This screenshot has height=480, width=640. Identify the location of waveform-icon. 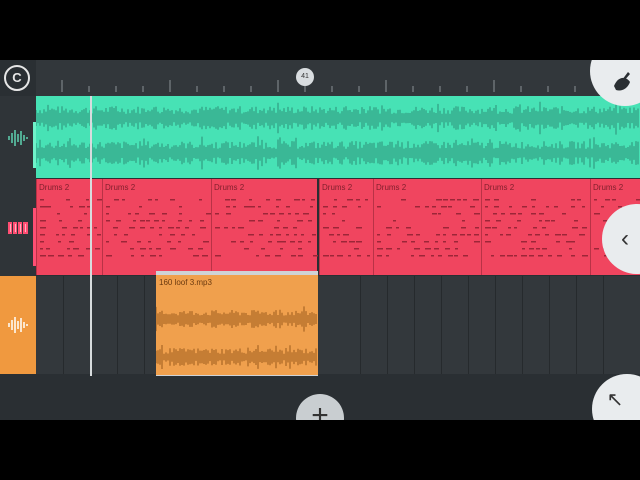
(18, 325).